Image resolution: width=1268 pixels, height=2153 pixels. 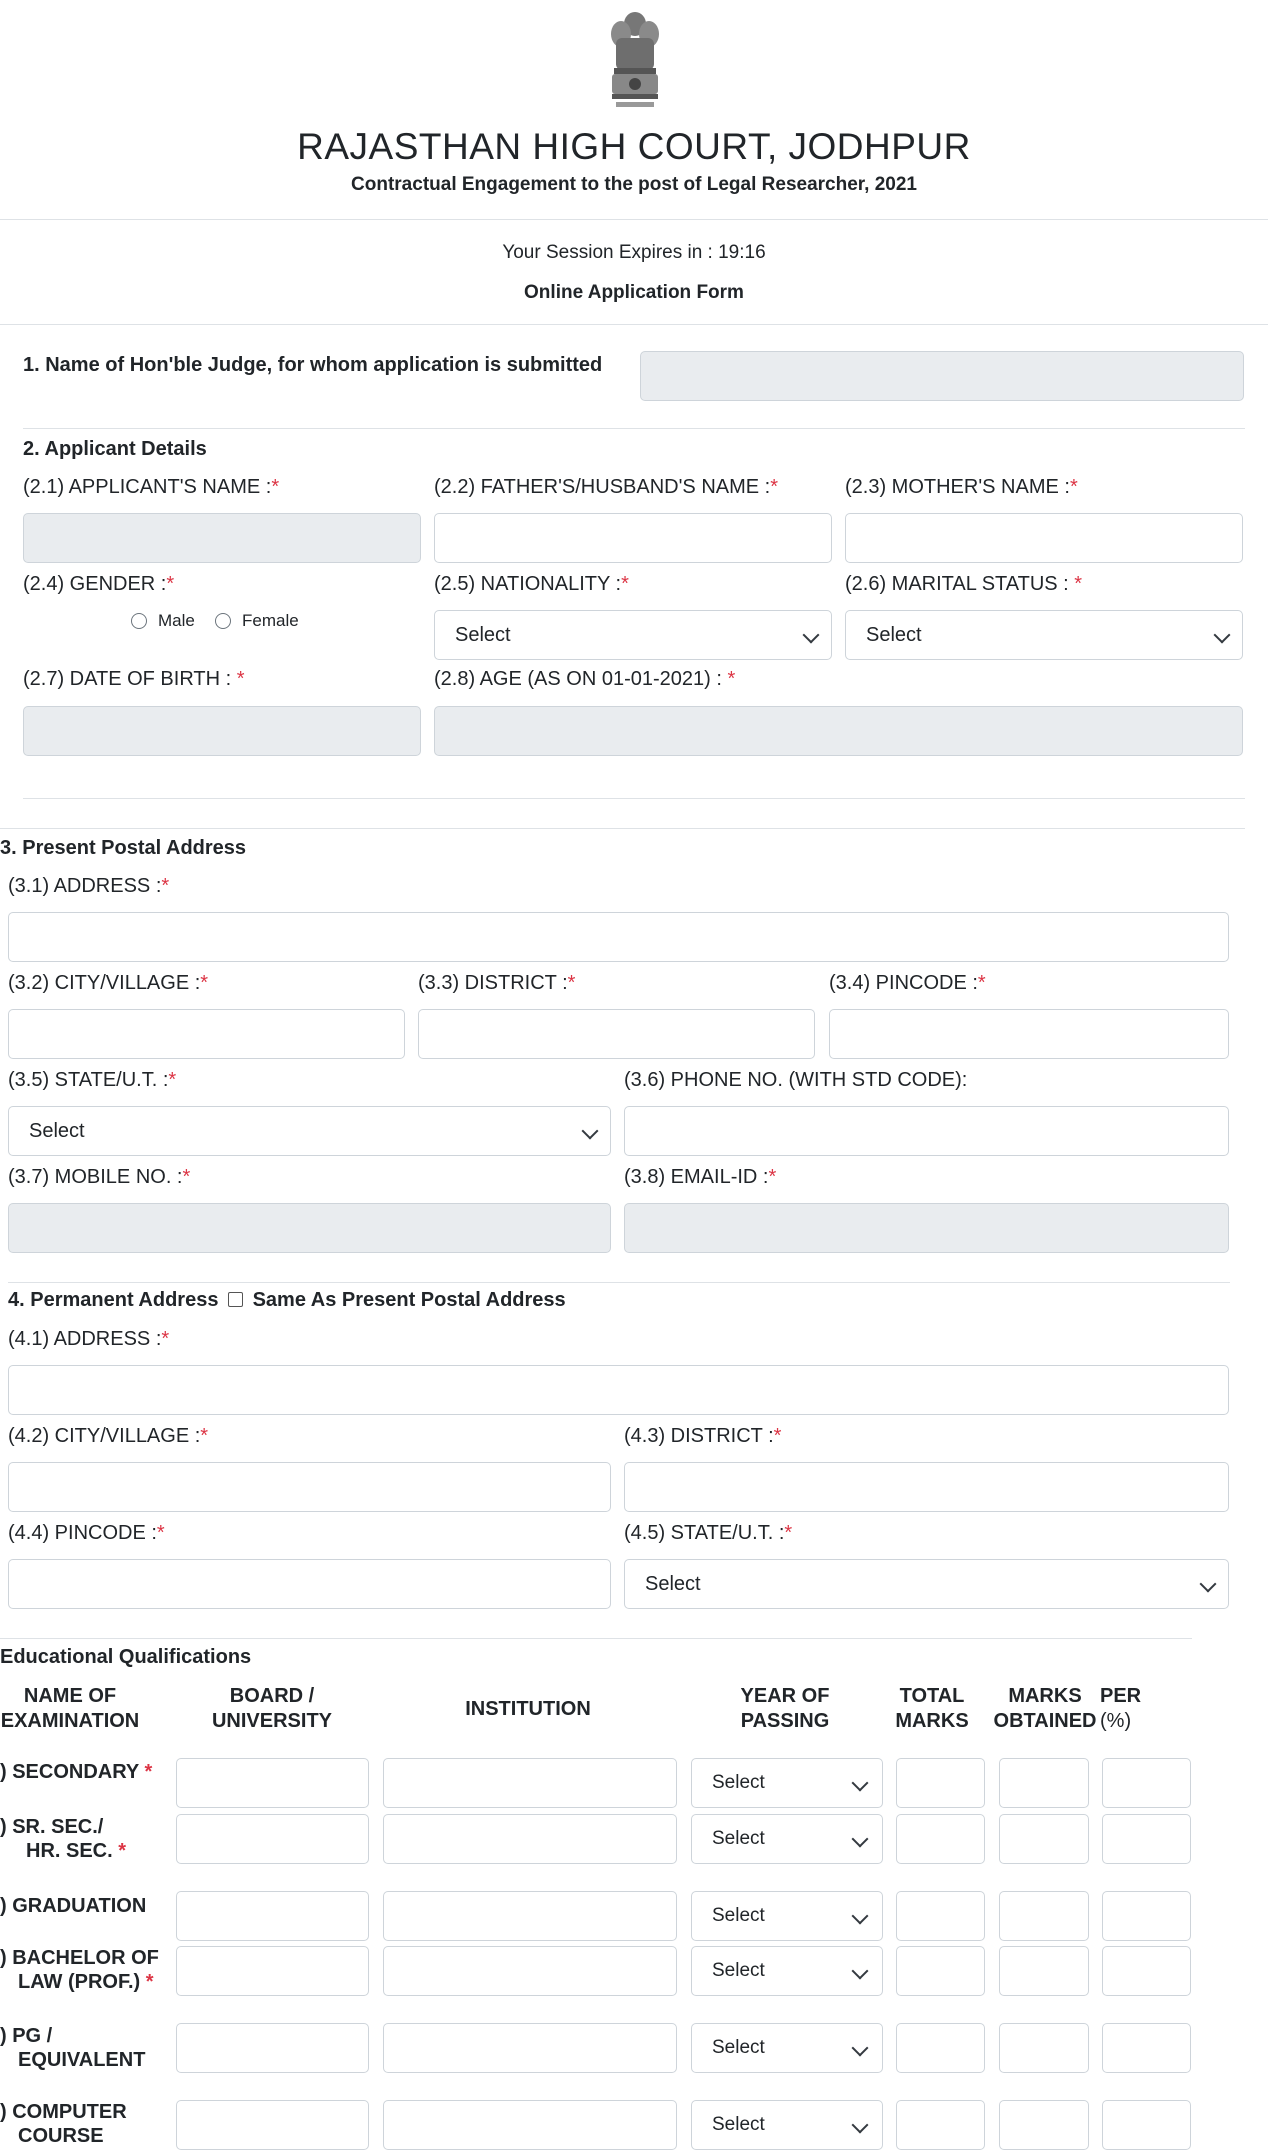 What do you see at coordinates (270, 620) in the screenshot?
I see `gender-female-label: Female` at bounding box center [270, 620].